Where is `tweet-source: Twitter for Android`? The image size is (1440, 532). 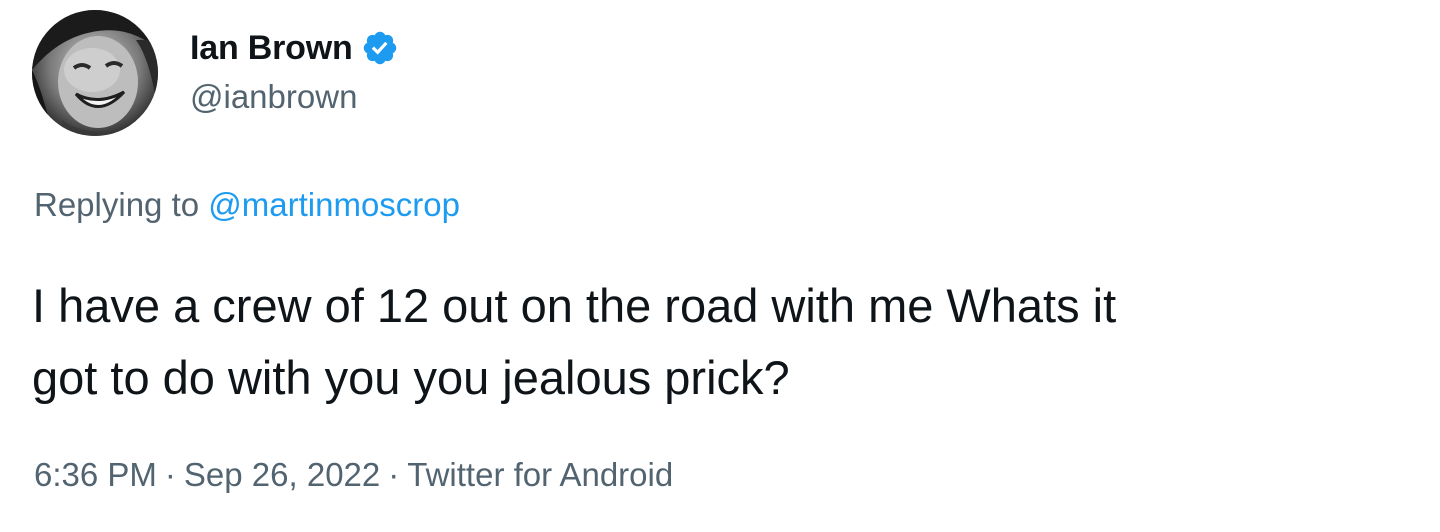 tweet-source: Twitter for Android is located at coordinates (540, 474).